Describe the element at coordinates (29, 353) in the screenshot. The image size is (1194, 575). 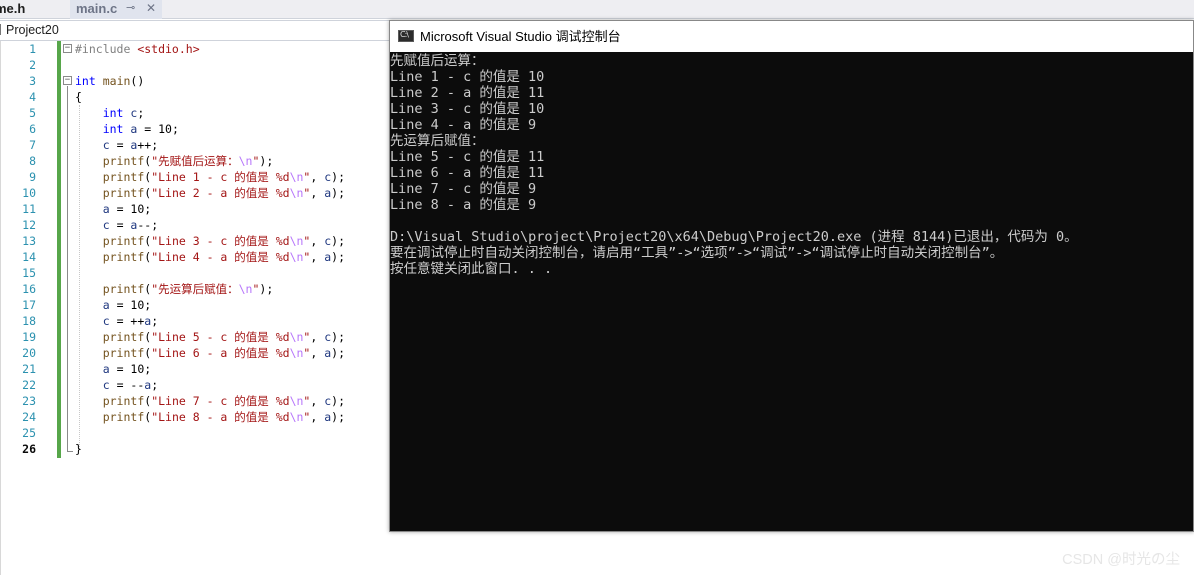
I see `line-number: 20` at that location.